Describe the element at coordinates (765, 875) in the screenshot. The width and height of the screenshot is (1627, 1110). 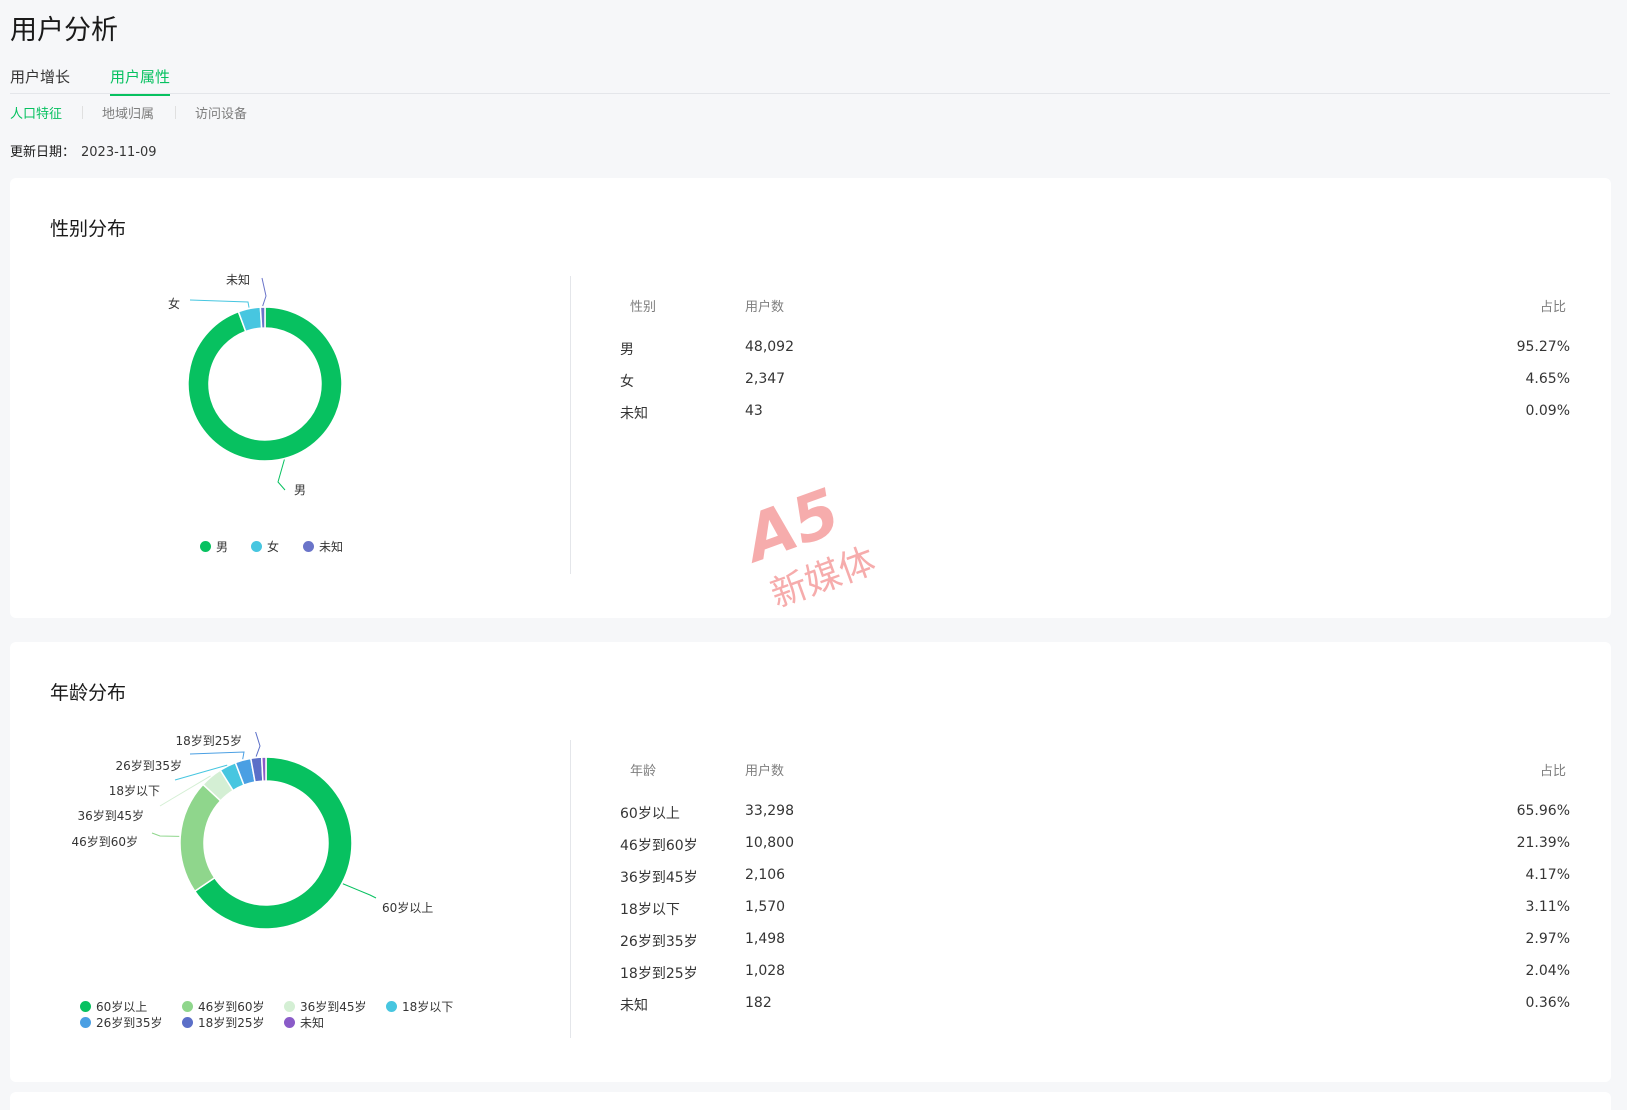
I see `row-count: 2,106` at that location.